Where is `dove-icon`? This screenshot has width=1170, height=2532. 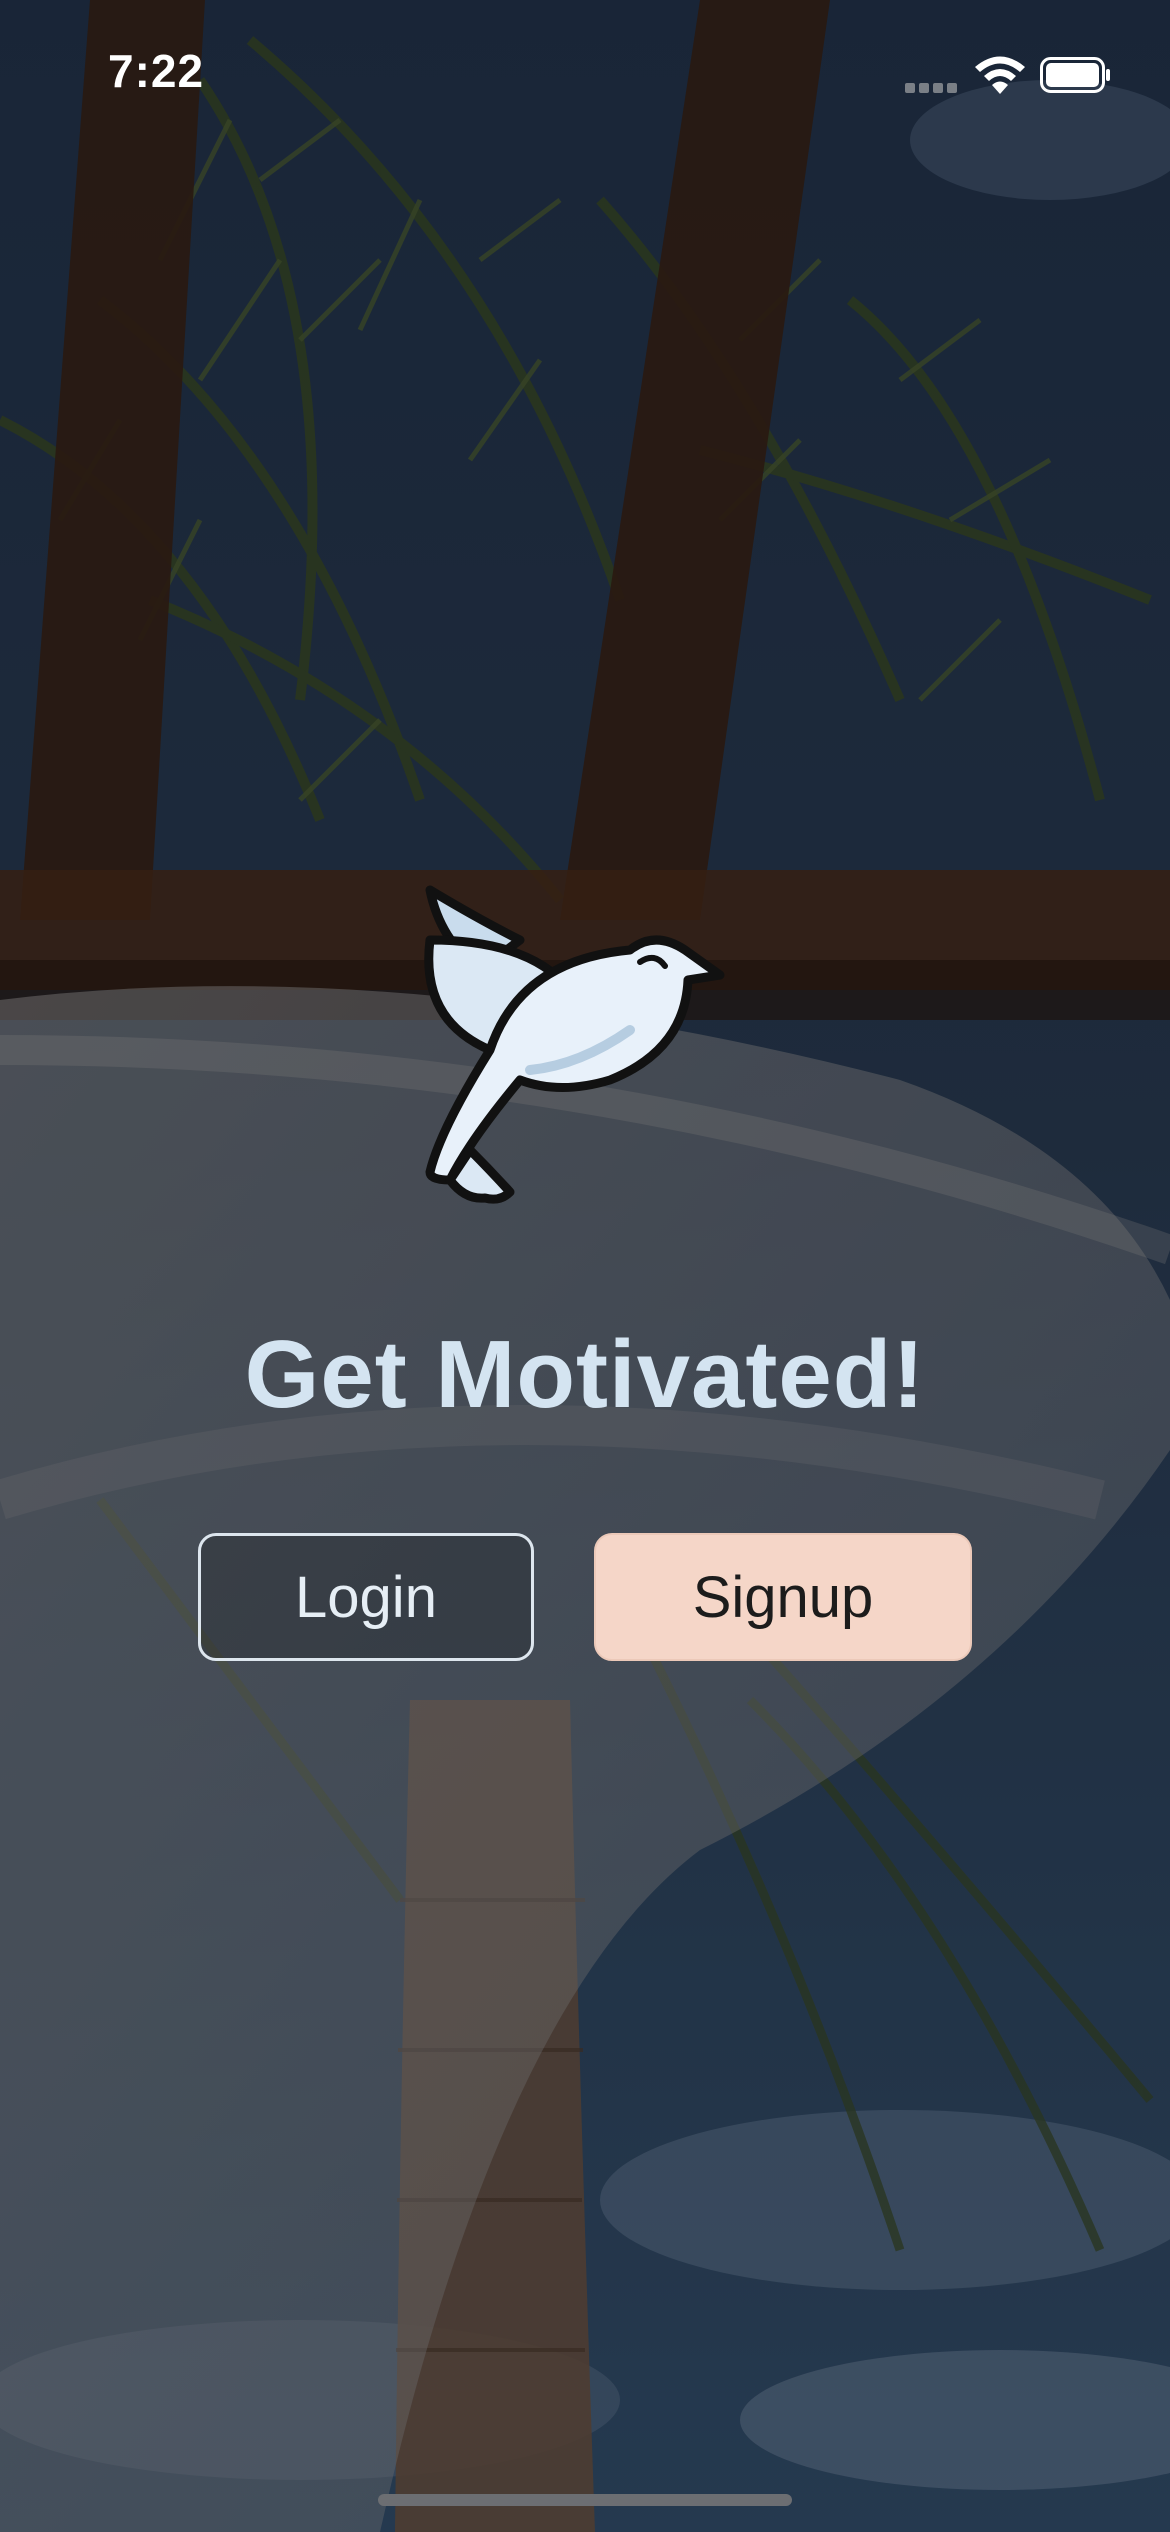
dove-icon is located at coordinates (574, 1044).